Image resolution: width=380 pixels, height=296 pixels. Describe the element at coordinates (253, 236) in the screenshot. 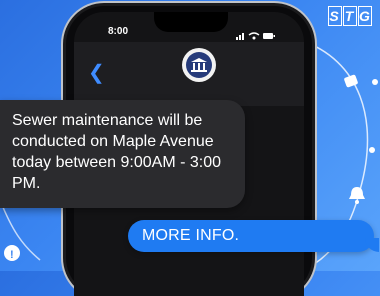

I see `more-info-button: MORE INFO.` at that location.